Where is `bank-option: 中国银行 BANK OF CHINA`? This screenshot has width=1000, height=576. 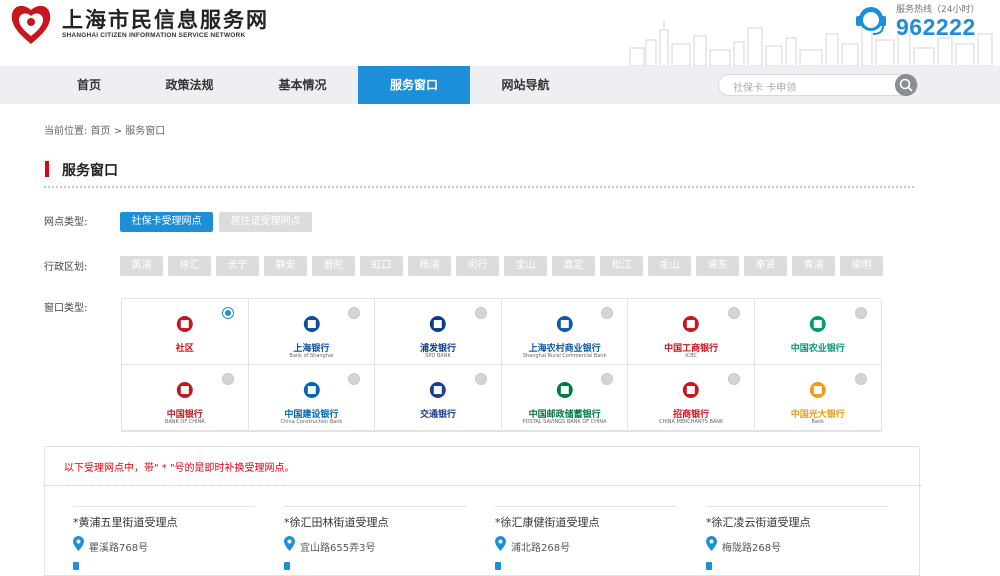
bank-option: 中国银行 BANK OF CHINA is located at coordinates (185, 398).